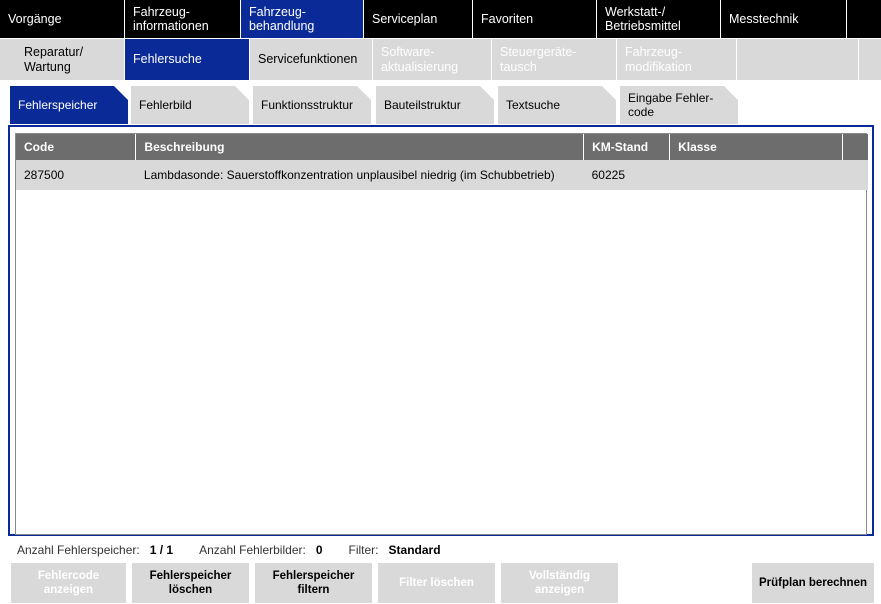  What do you see at coordinates (312, 105) in the screenshot?
I see `tab-funktionsstruktur: Funktionsstruktur` at bounding box center [312, 105].